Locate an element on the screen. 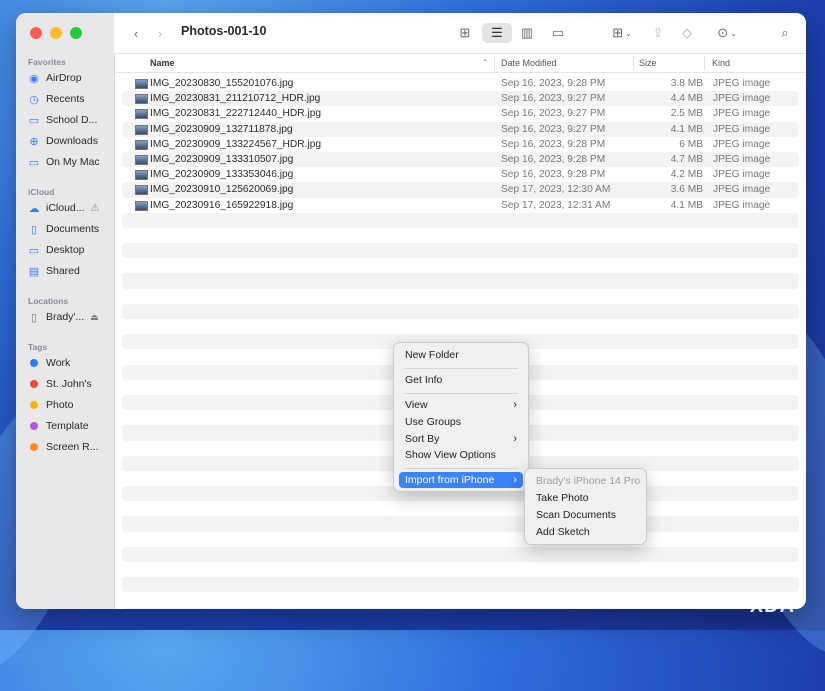  sidebar-item-documents: ▯ Documents is located at coordinates (63, 229).